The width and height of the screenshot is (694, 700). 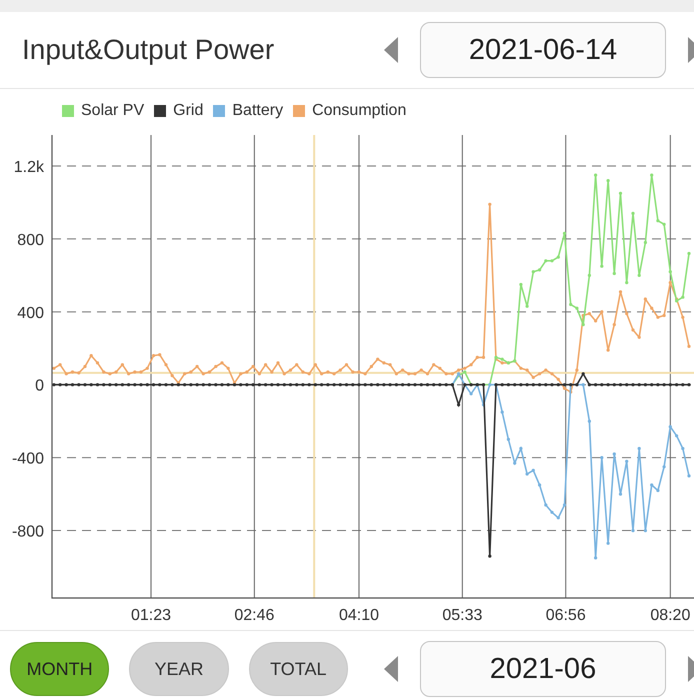 I want to click on axis-label: 06:56, so click(x=566, y=615).